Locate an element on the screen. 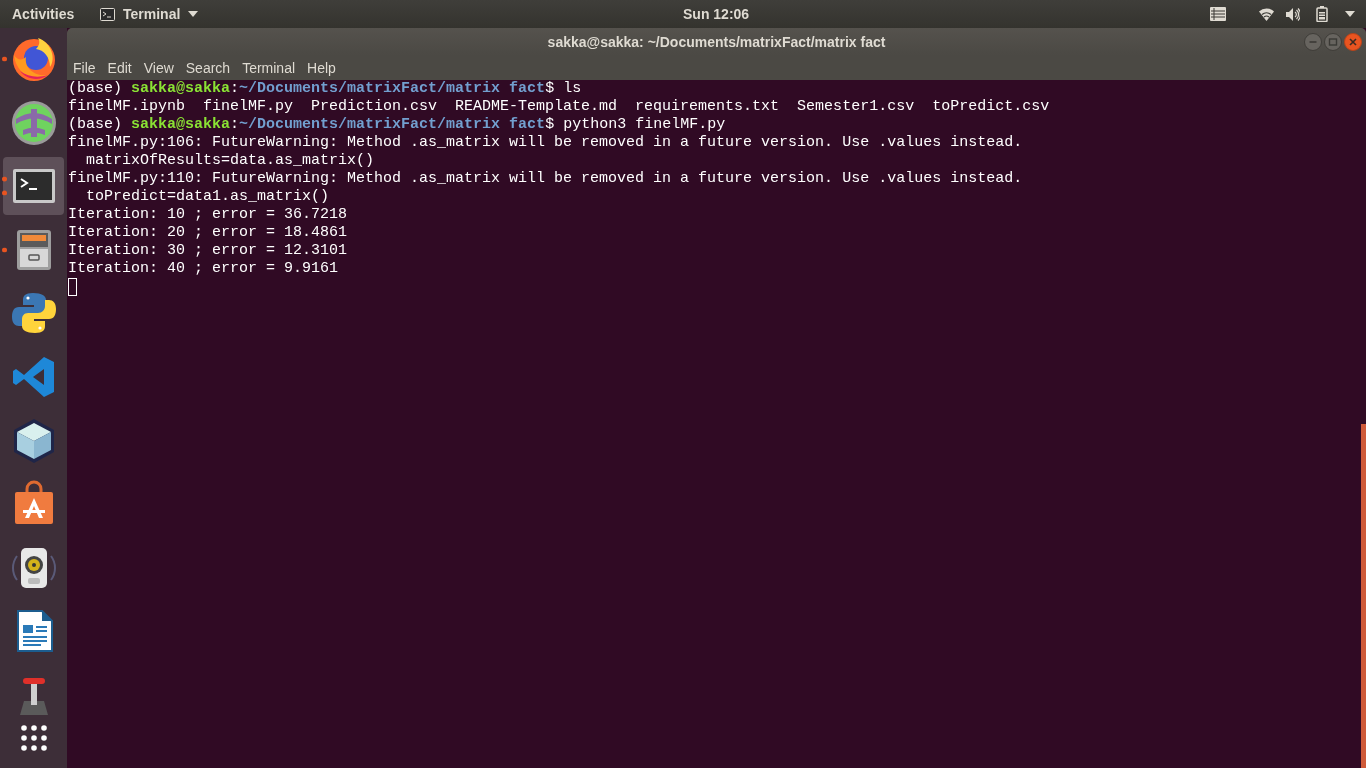 The height and width of the screenshot is (768, 1366). dock-button is located at coordinates (33, 186).